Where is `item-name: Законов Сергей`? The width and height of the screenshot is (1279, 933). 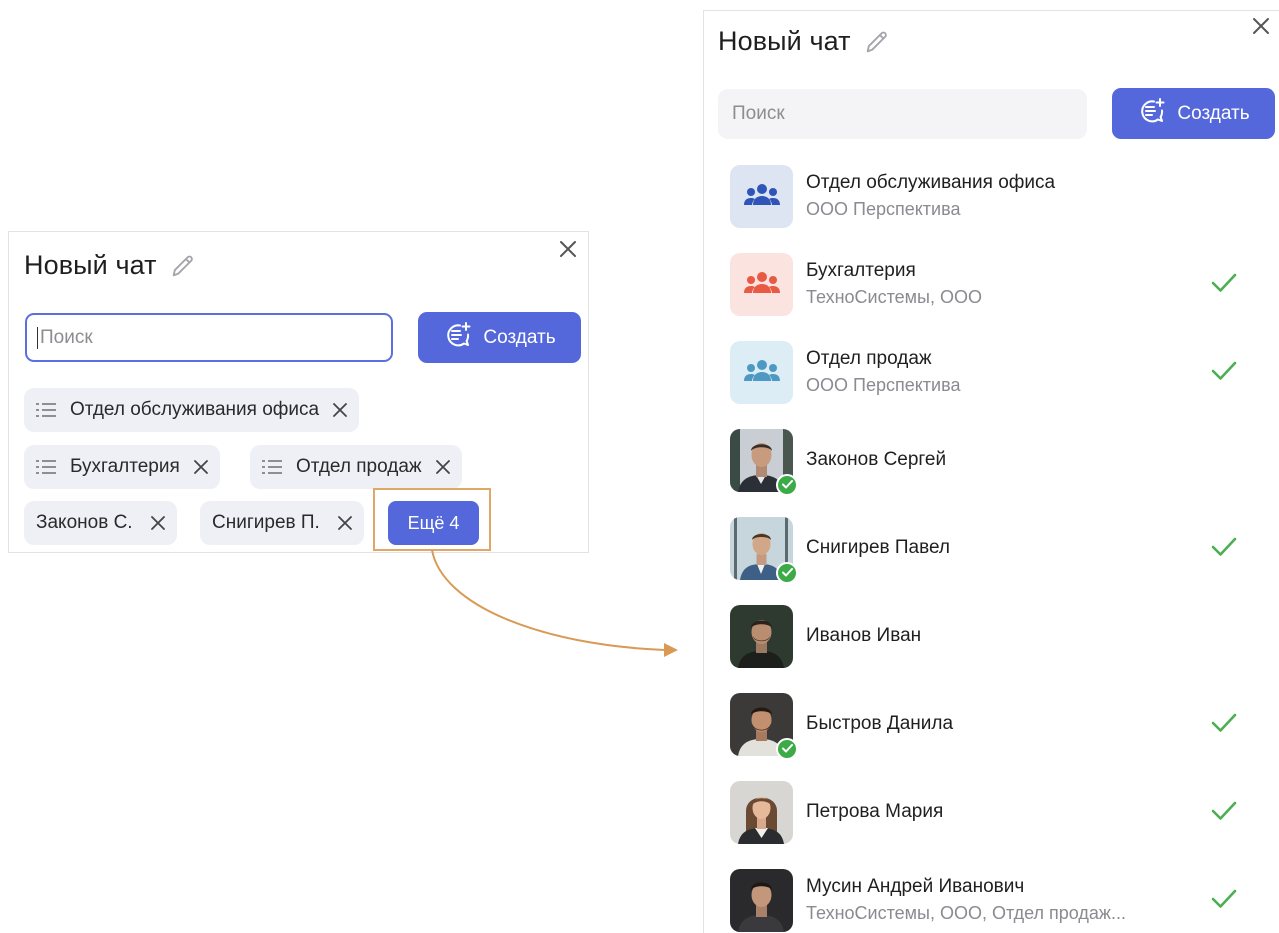
item-name: Законов Сергей is located at coordinates (876, 459).